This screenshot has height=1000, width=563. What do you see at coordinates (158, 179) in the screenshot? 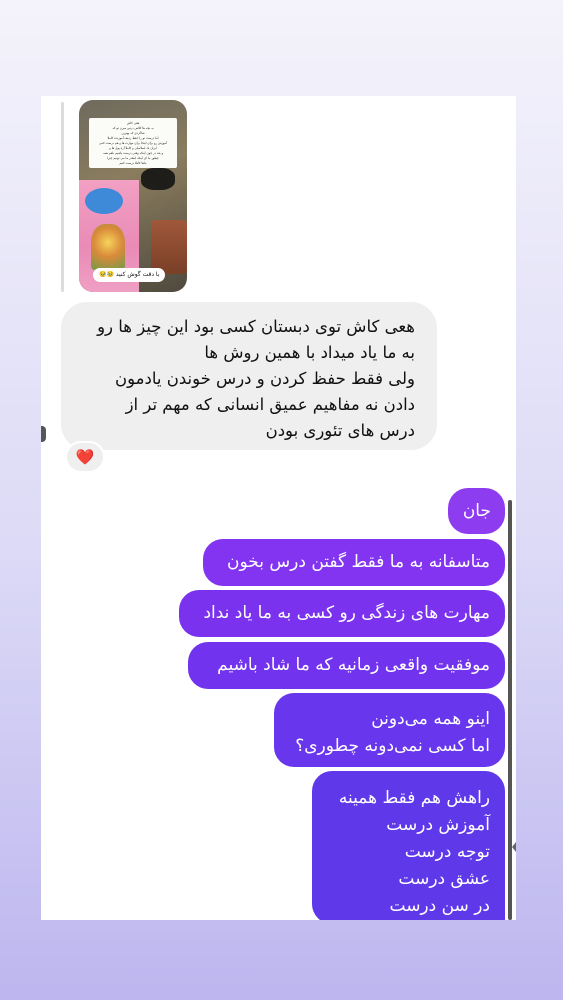
I see `story-sunglasses-image` at bounding box center [158, 179].